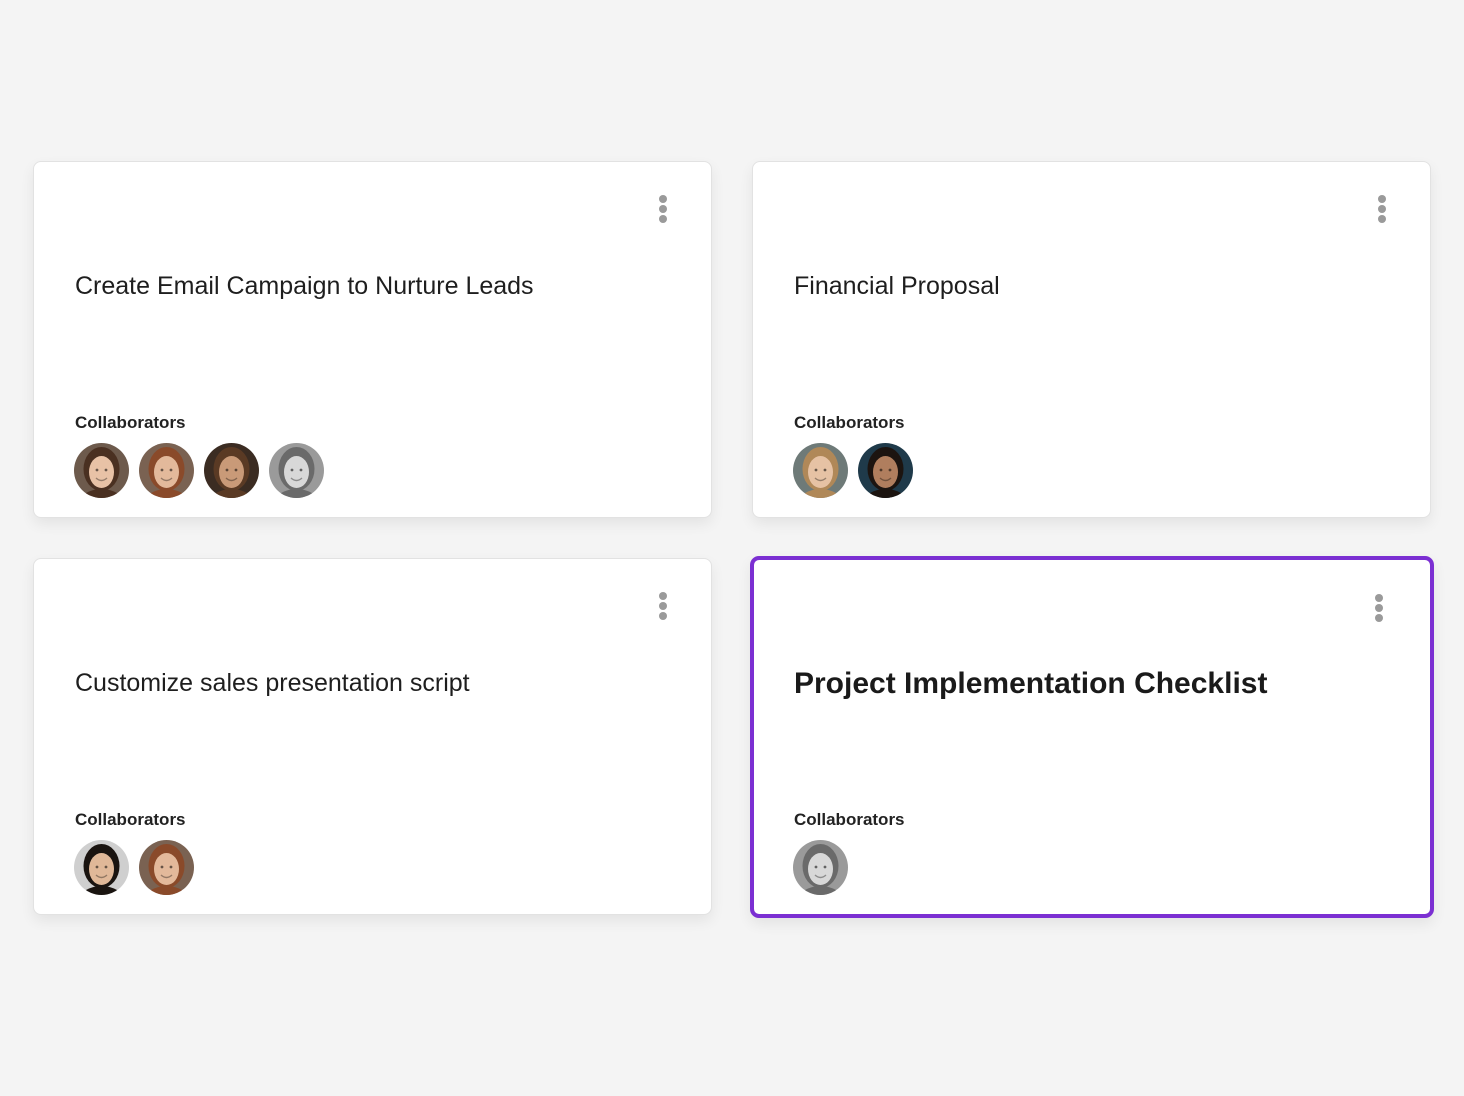 The width and height of the screenshot is (1464, 1096). Describe the element at coordinates (272, 683) in the screenshot. I see `card-title: Customize sales presentation script` at that location.